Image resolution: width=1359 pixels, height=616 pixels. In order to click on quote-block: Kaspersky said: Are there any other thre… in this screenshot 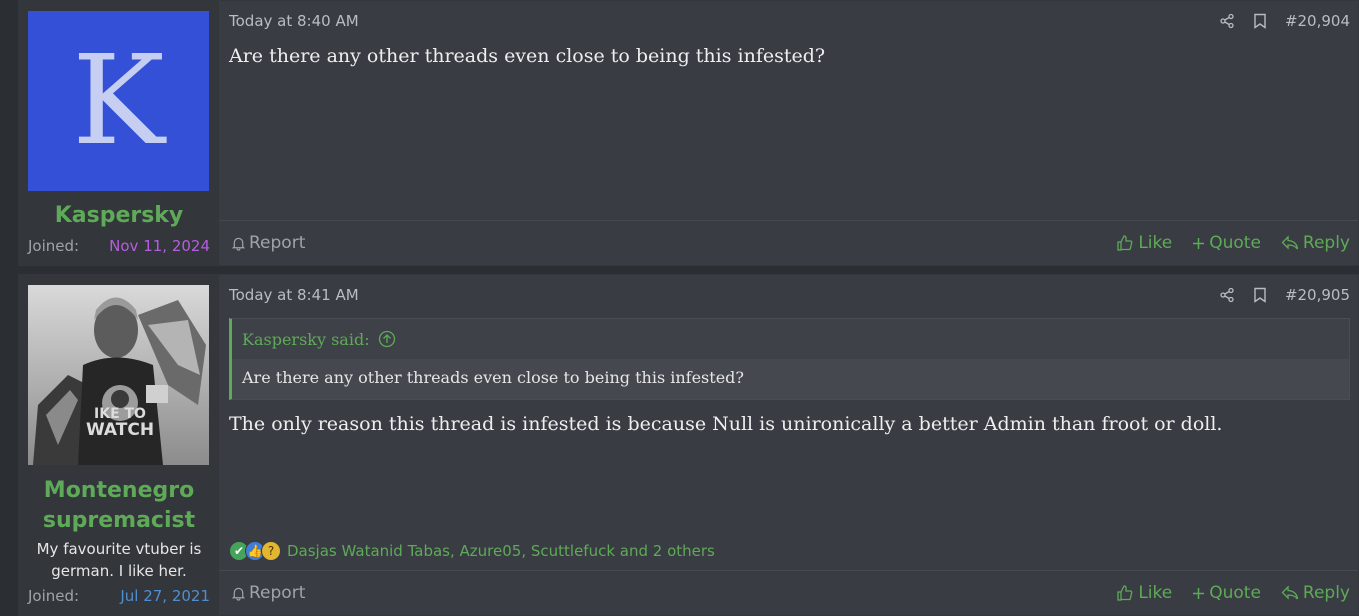, I will do `click(789, 359)`.